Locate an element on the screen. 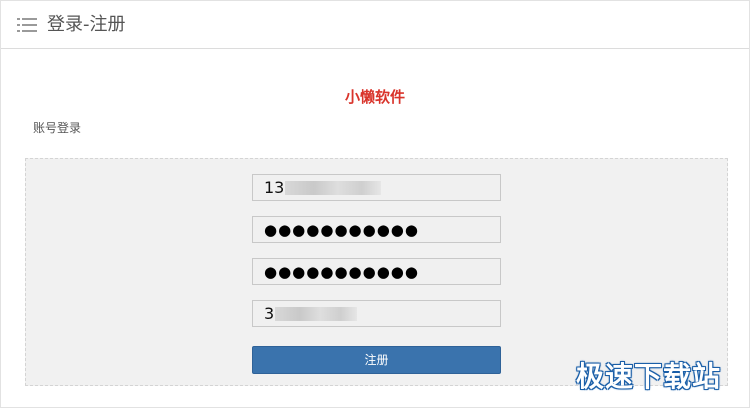 The image size is (750, 408). page-title: 登录-注册 is located at coordinates (86, 24).